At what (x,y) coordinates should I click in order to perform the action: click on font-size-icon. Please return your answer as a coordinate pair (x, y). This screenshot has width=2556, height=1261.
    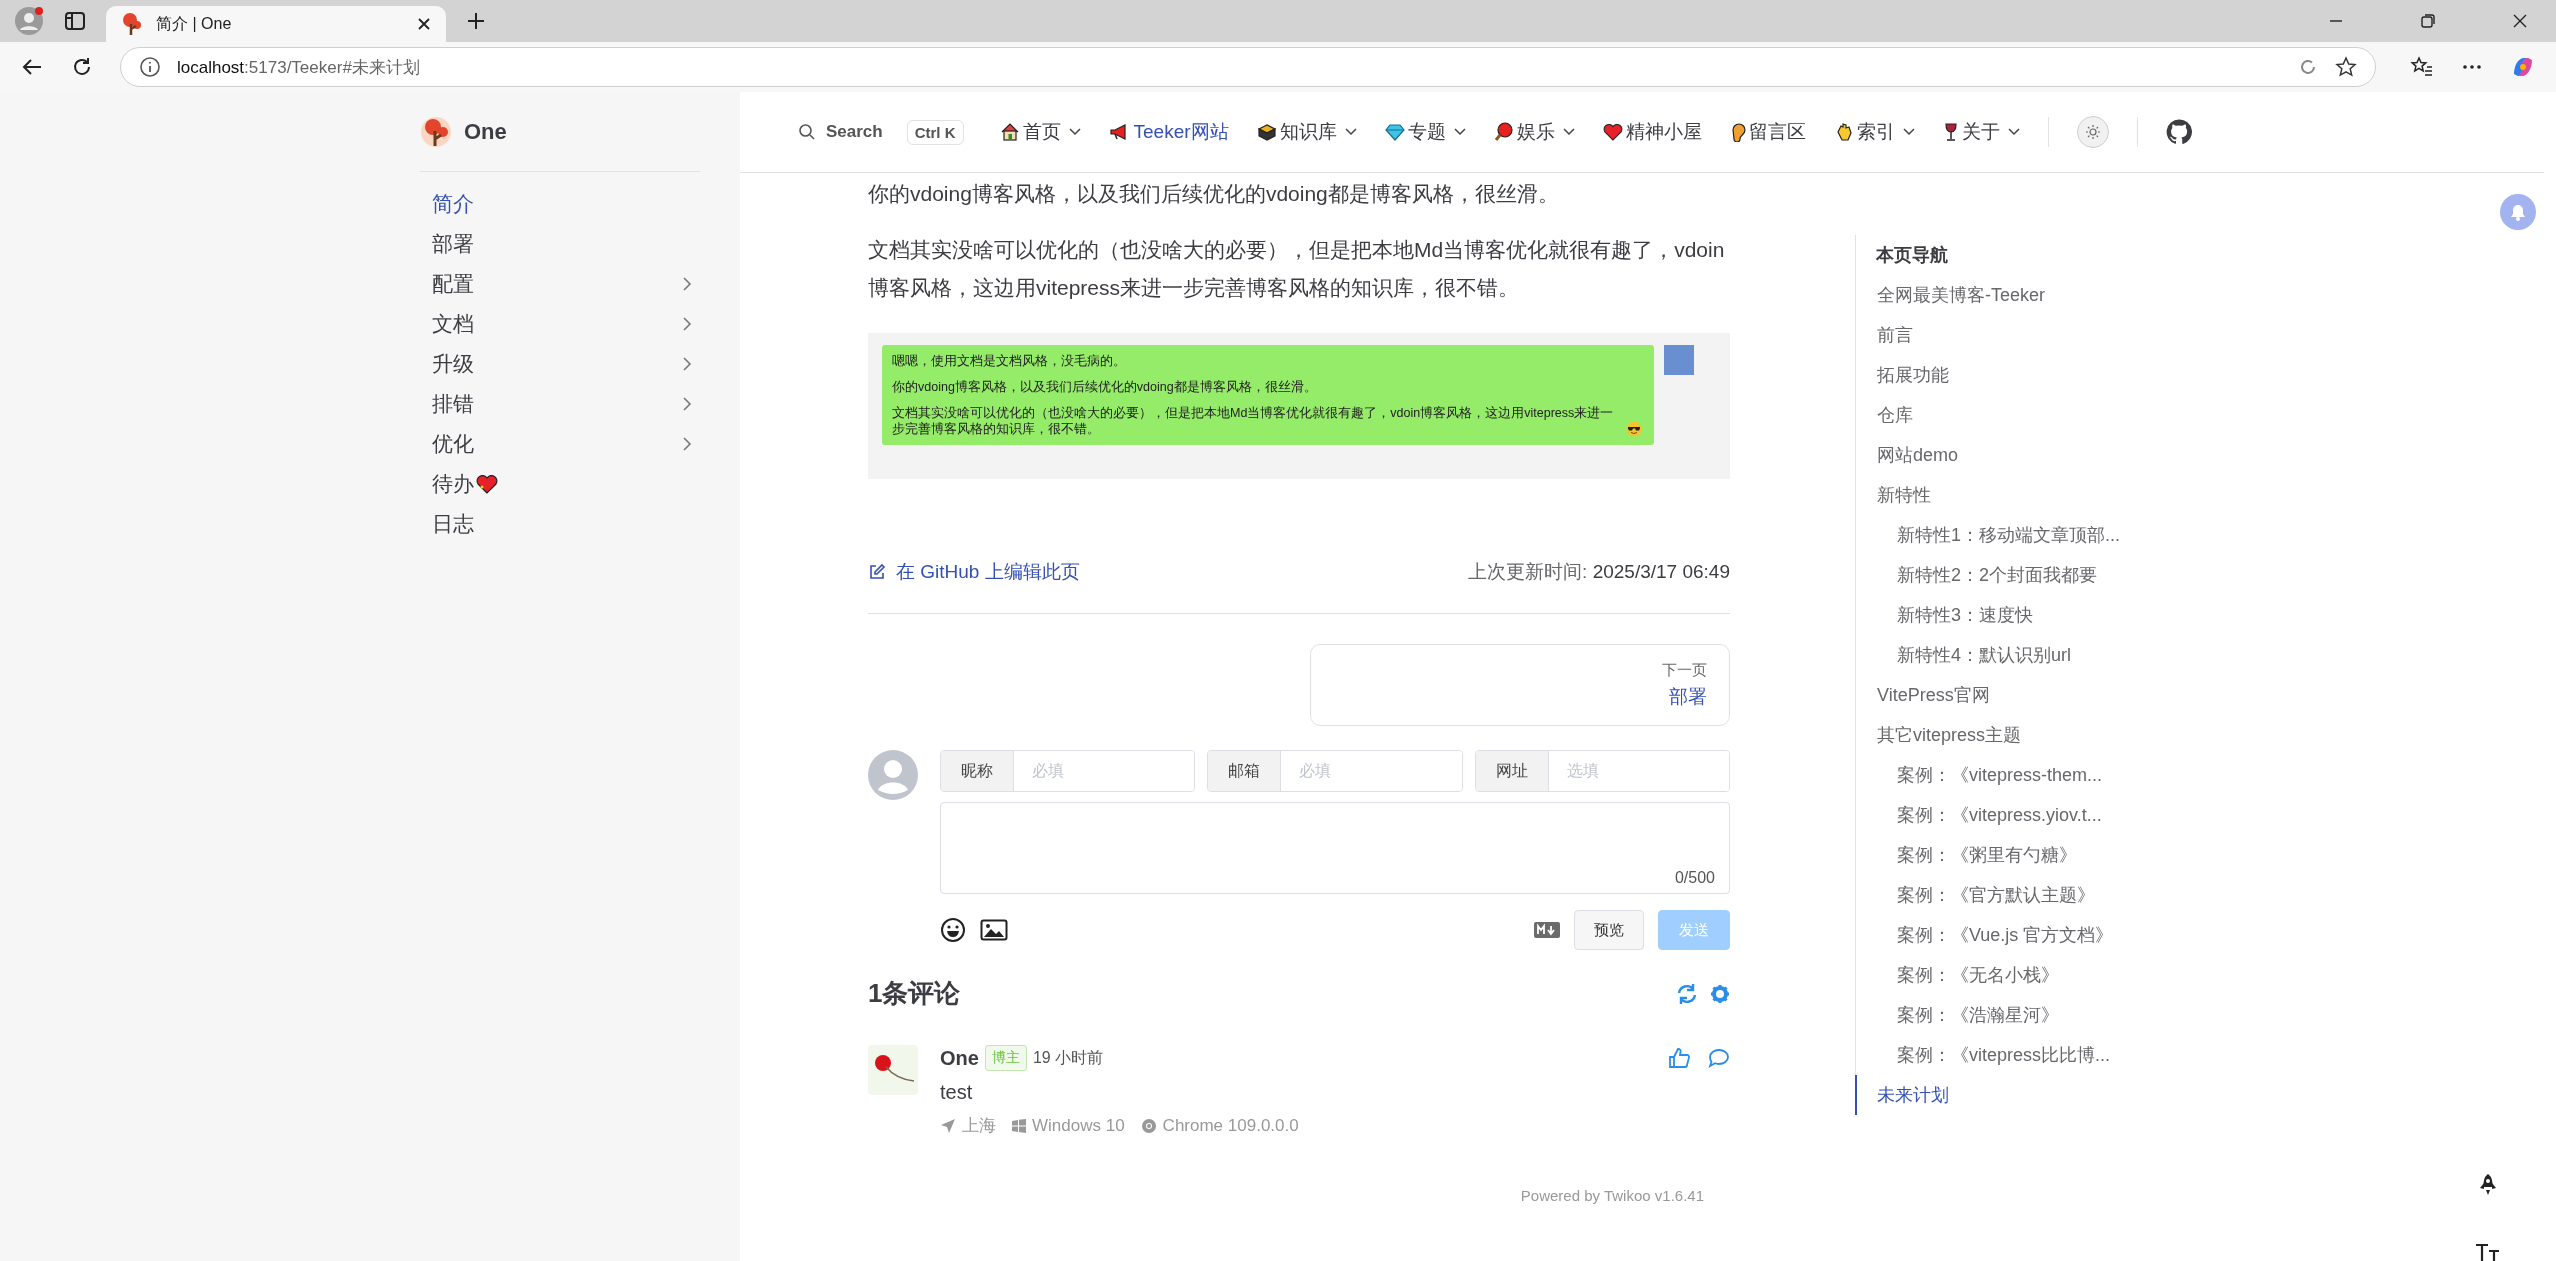
    Looking at the image, I should click on (2488, 1252).